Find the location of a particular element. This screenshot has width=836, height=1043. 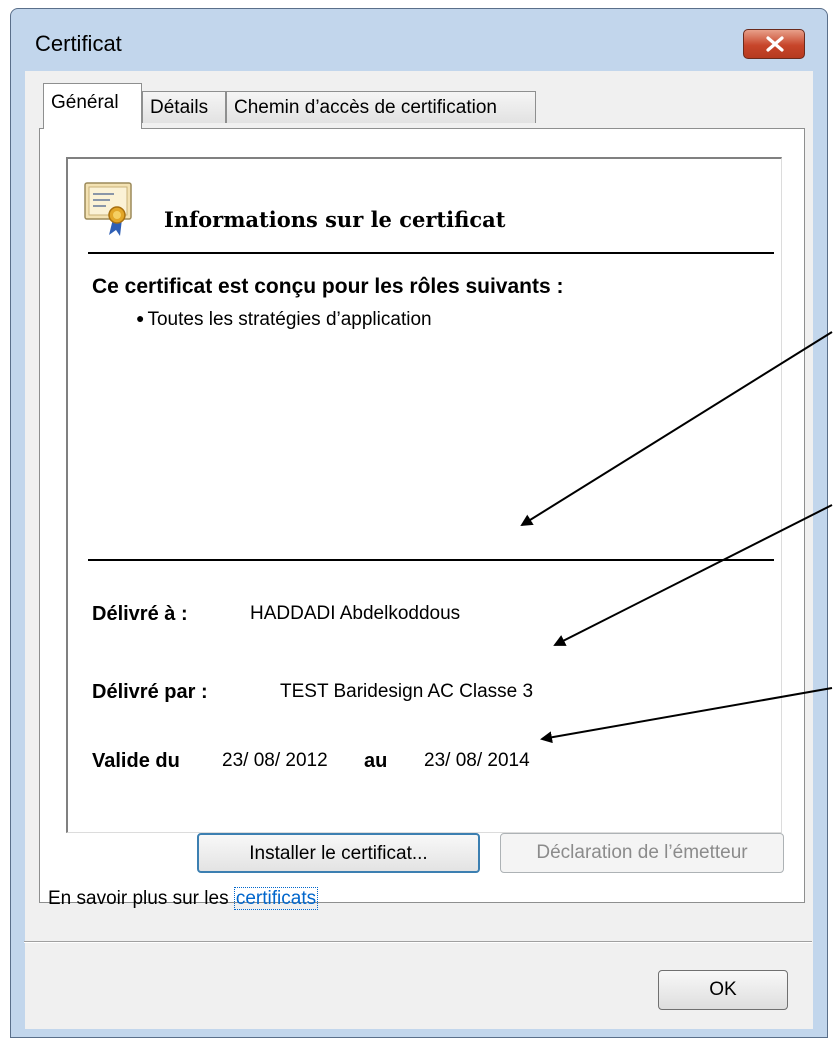

close-icon is located at coordinates (775, 44).